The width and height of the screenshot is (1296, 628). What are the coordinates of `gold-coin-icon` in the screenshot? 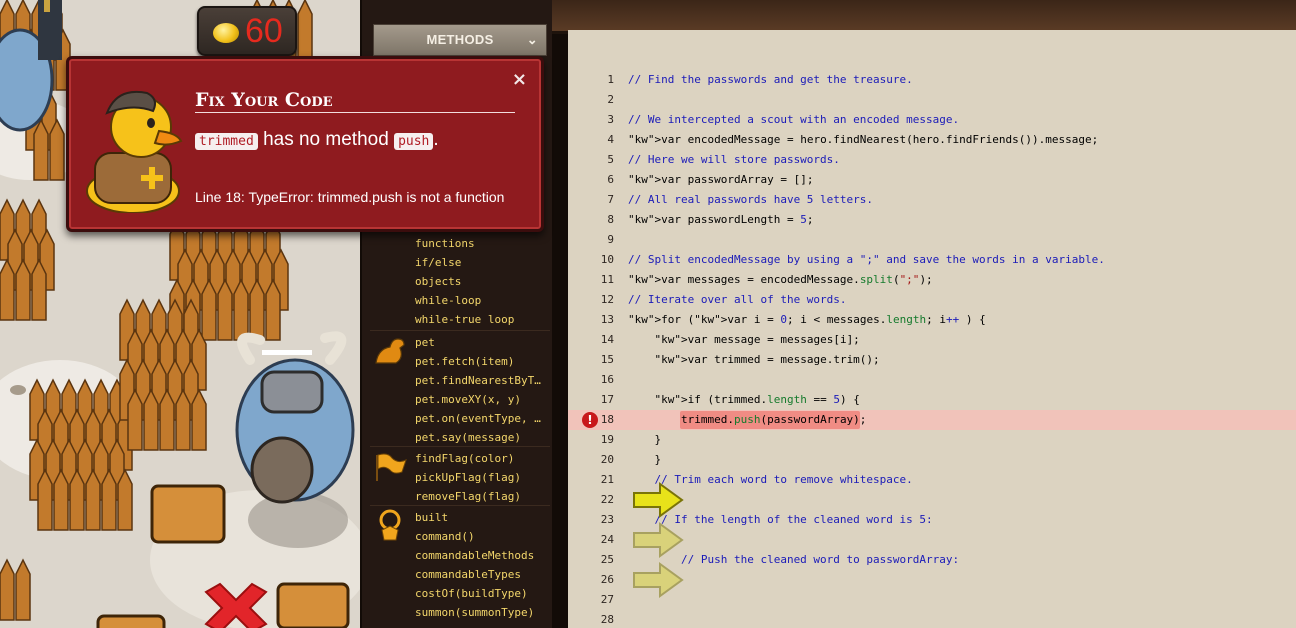 It's located at (226, 33).